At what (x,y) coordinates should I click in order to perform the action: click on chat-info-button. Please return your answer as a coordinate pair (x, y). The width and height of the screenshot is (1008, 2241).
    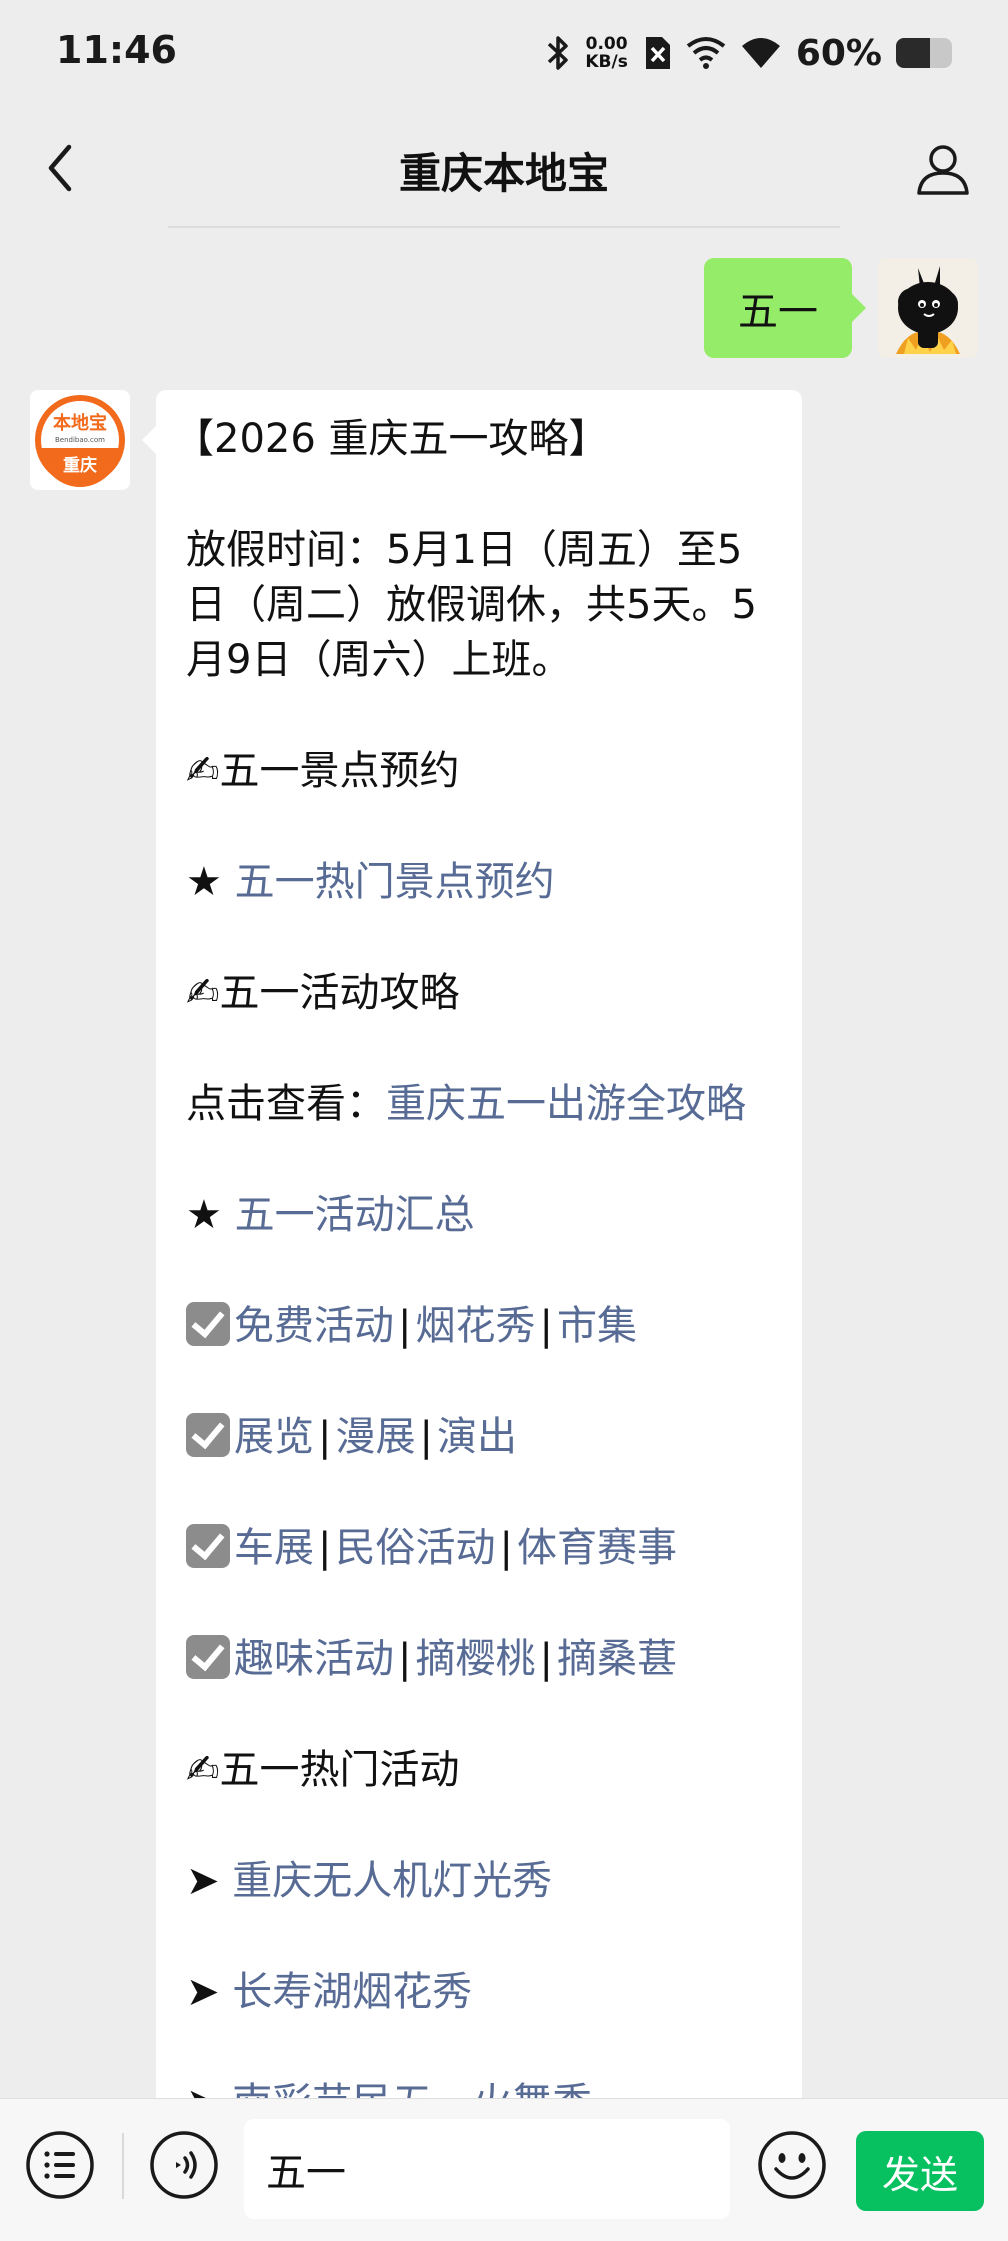
    Looking at the image, I should click on (943, 169).